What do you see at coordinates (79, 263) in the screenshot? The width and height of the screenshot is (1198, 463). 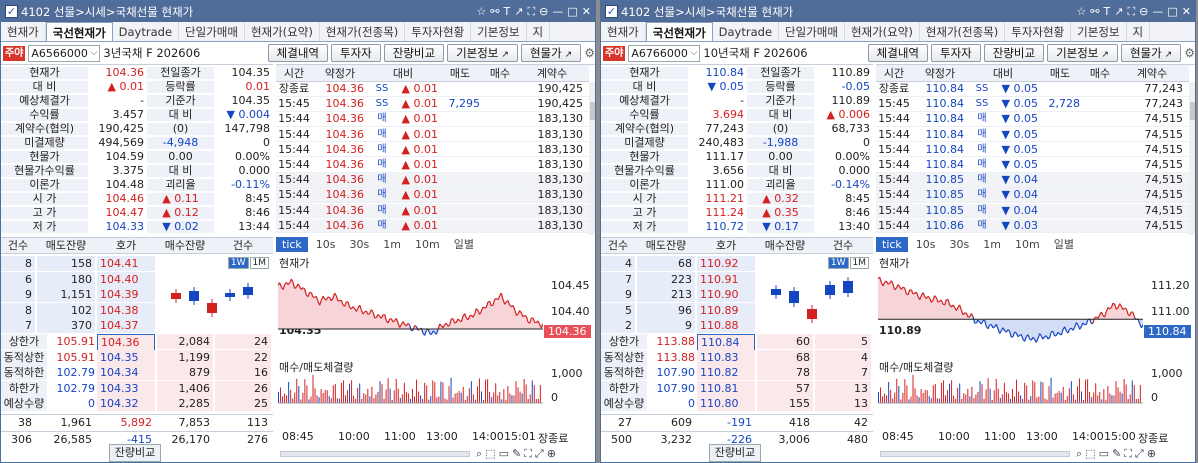 I see `ask-row: 8 158 104.41` at bounding box center [79, 263].